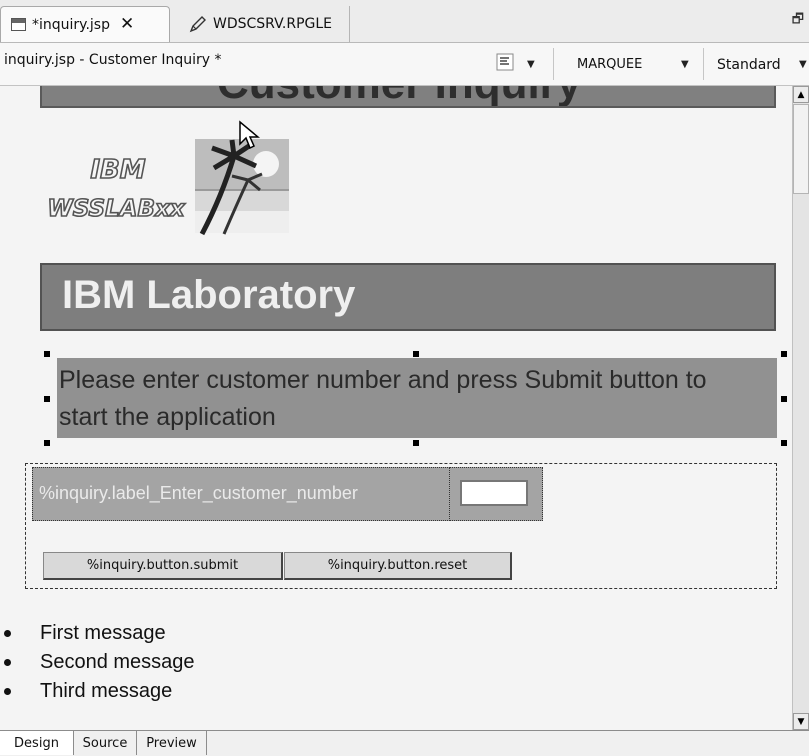 The image size is (809, 756). I want to click on scroll-down-icon: ▼, so click(801, 721).